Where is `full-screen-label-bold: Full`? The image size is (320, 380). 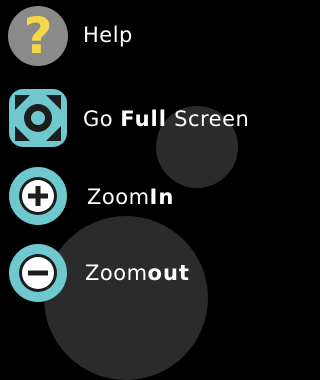 full-screen-label-bold: Full is located at coordinates (143, 119).